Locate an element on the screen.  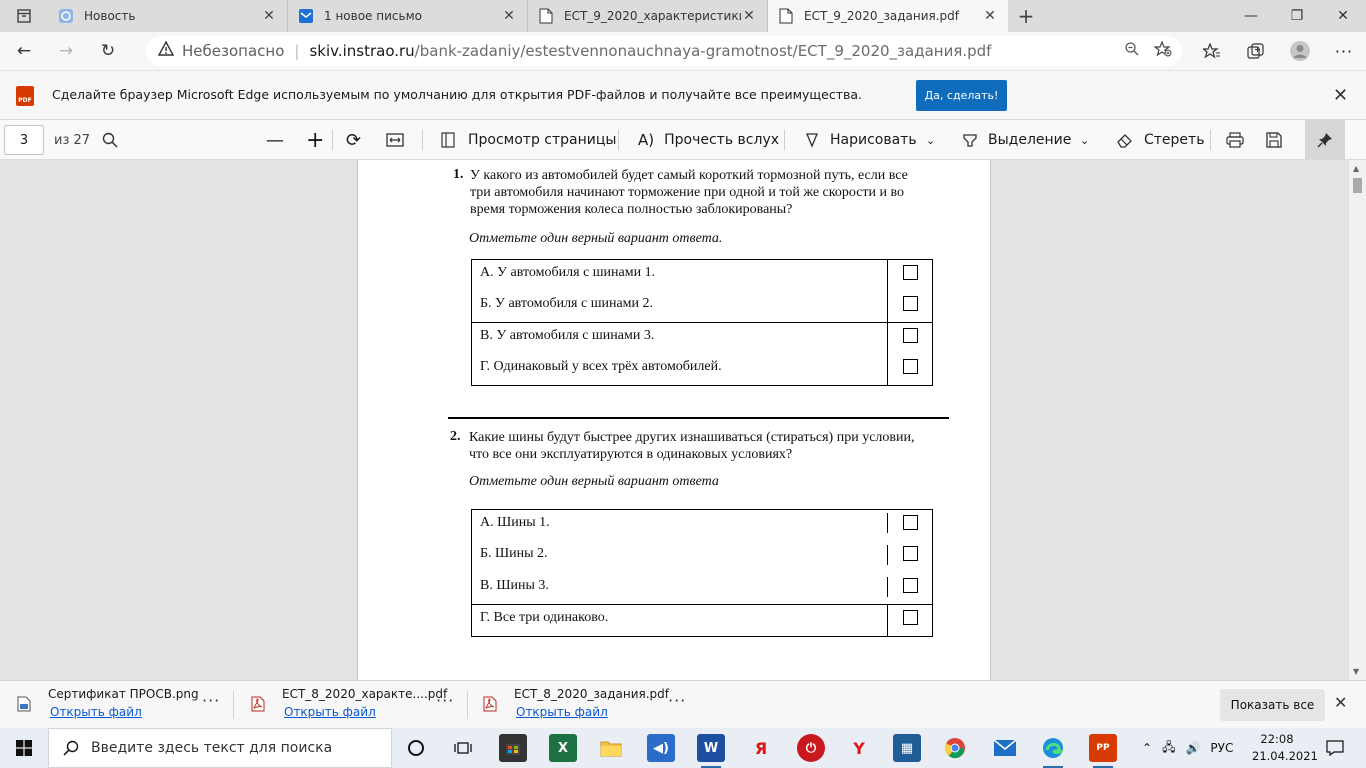
draw-options-button: ⌄ is located at coordinates (930, 140).